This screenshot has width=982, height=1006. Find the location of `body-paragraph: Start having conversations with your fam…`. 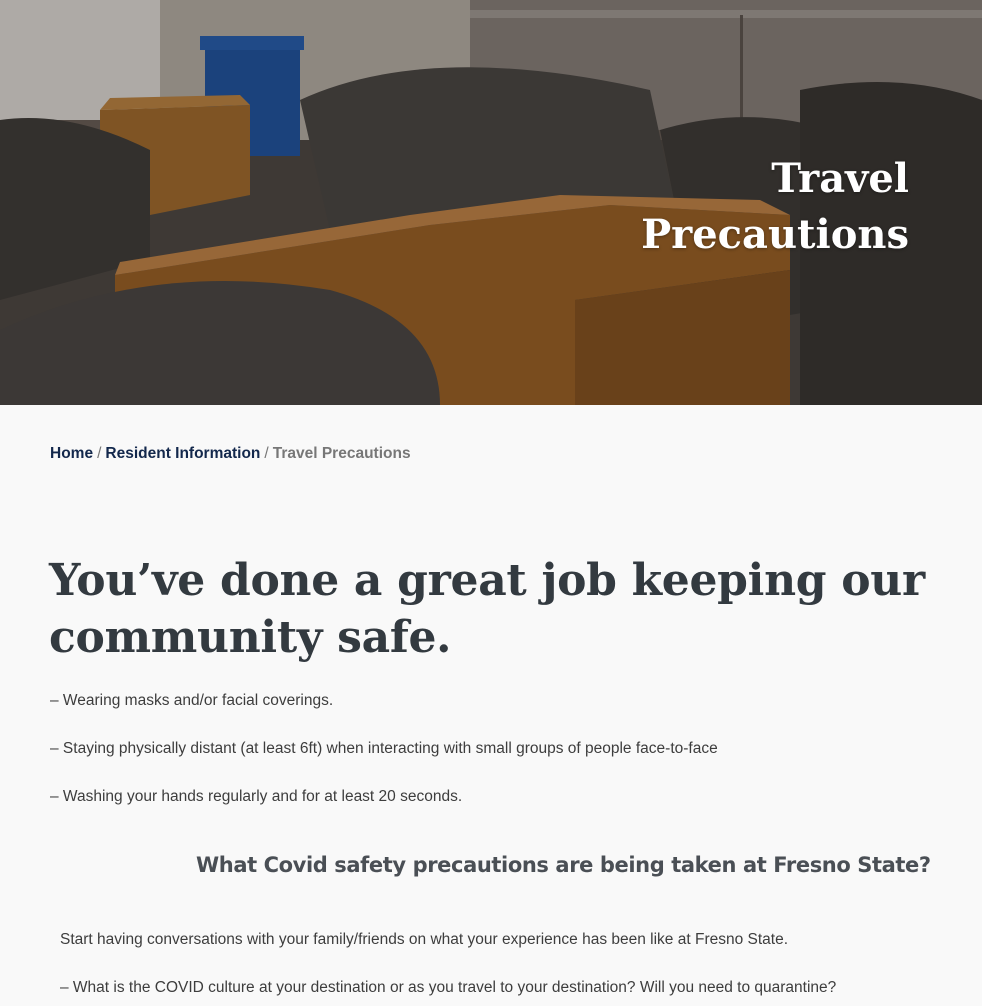

body-paragraph: Start having conversations with your fam… is located at coordinates (424, 939).